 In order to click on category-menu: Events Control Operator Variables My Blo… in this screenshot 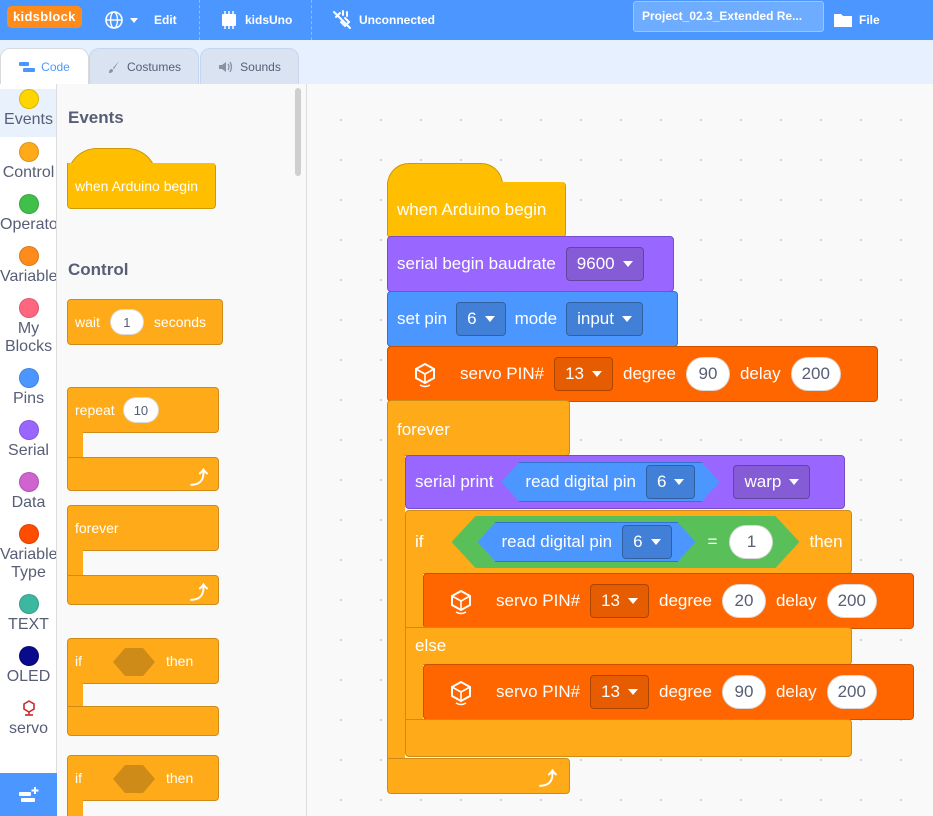, I will do `click(28, 450)`.